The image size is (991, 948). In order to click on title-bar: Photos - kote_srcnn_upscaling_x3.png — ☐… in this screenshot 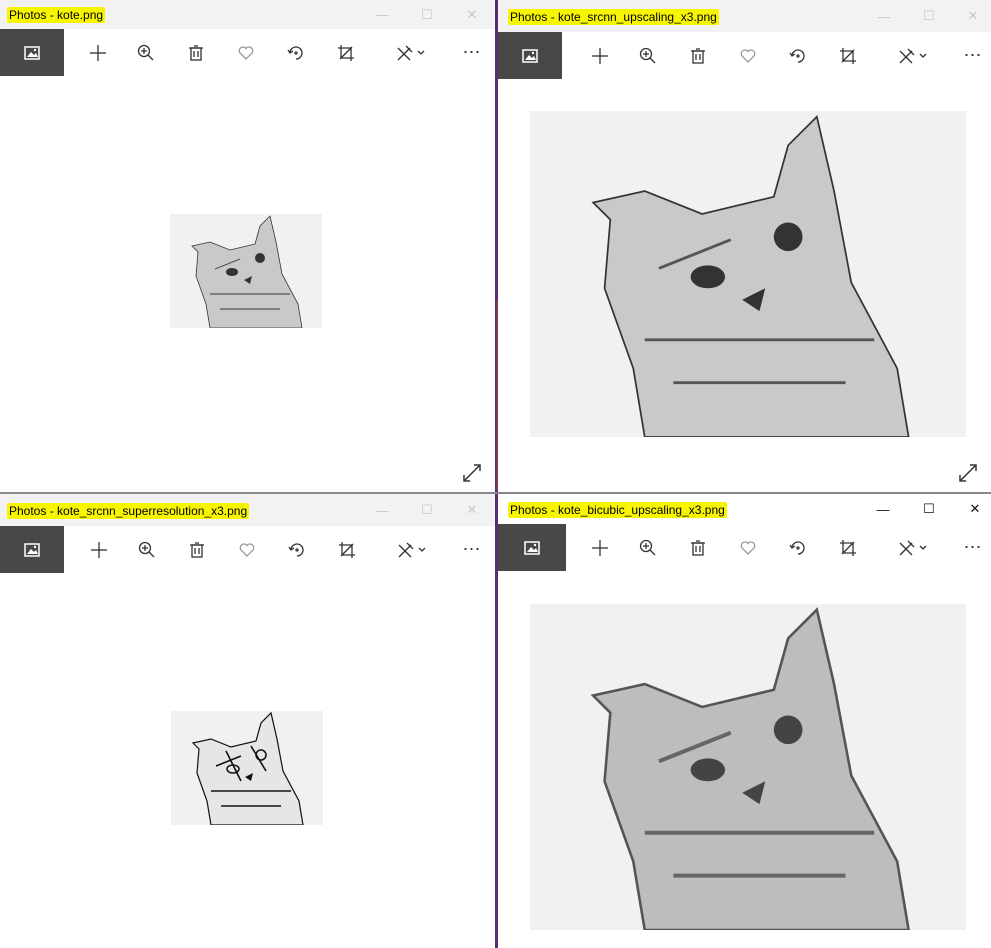, I will do `click(744, 16)`.